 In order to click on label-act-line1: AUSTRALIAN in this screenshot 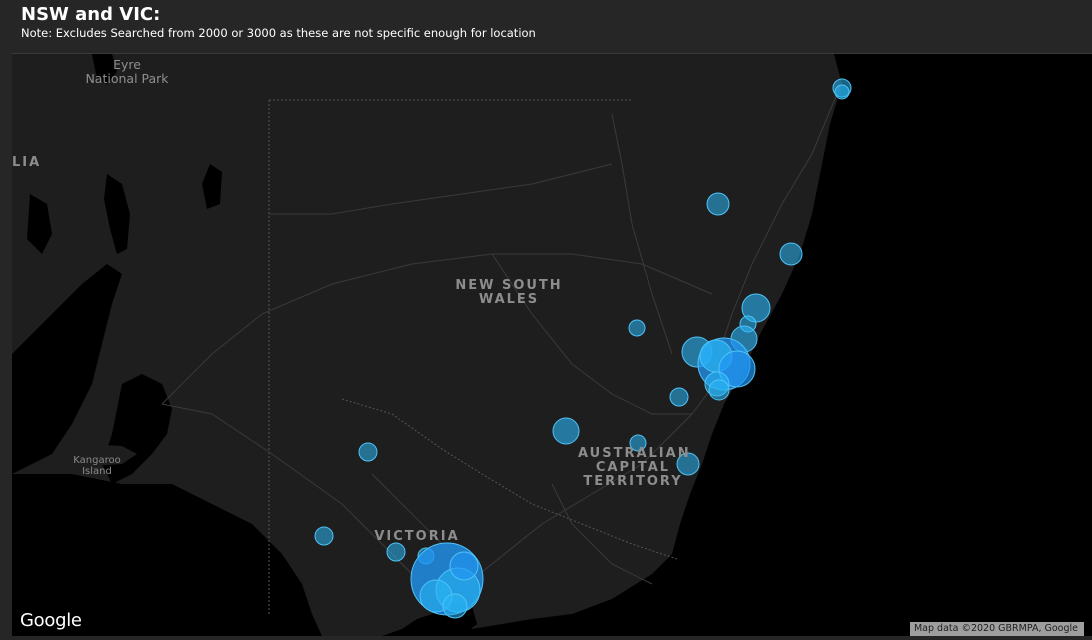, I will do `click(634, 453)`.